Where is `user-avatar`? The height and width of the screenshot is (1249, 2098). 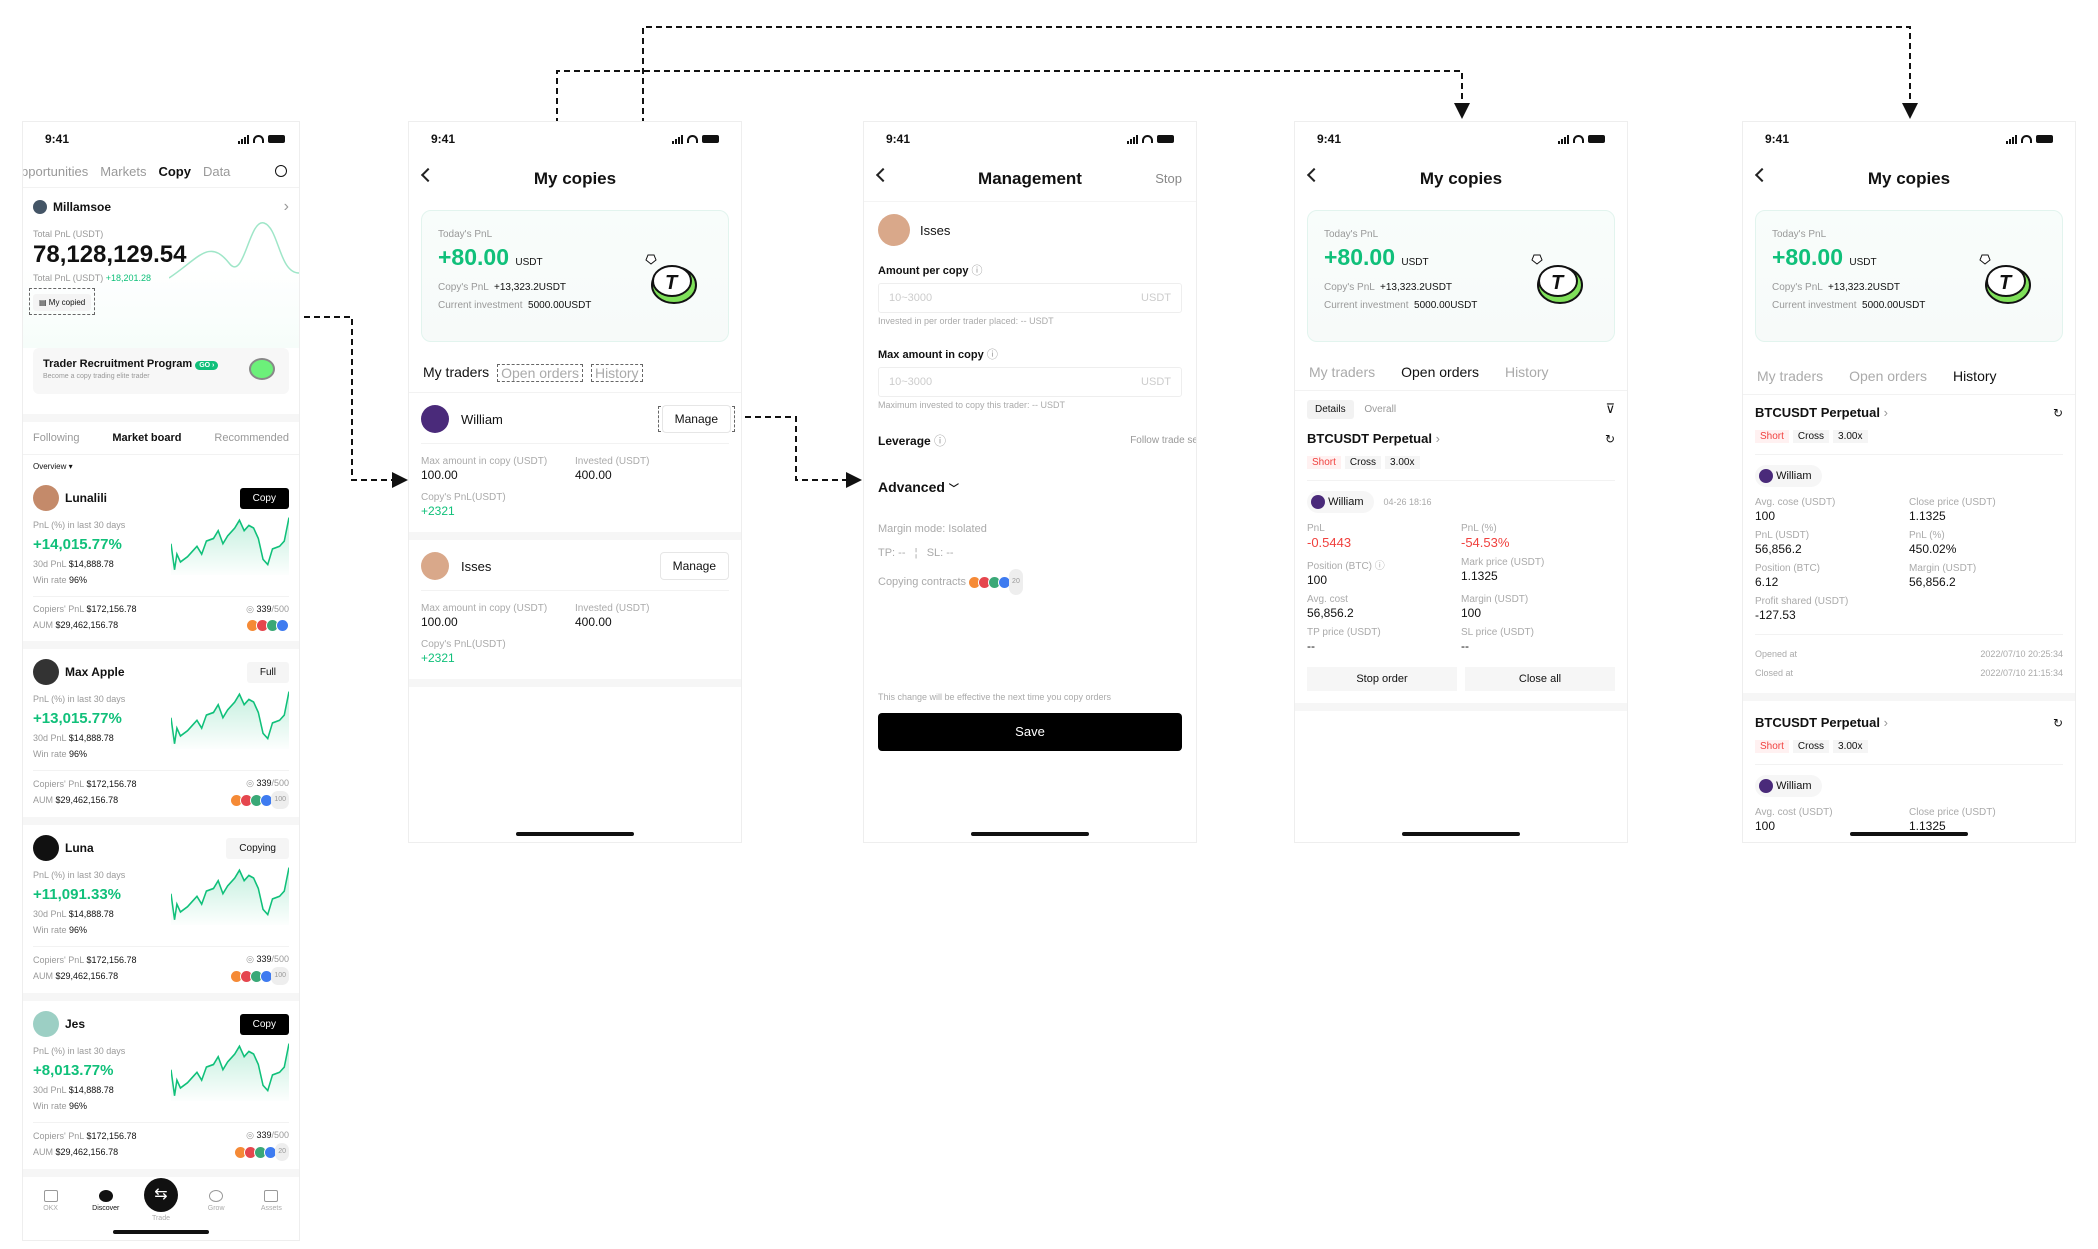 user-avatar is located at coordinates (40, 207).